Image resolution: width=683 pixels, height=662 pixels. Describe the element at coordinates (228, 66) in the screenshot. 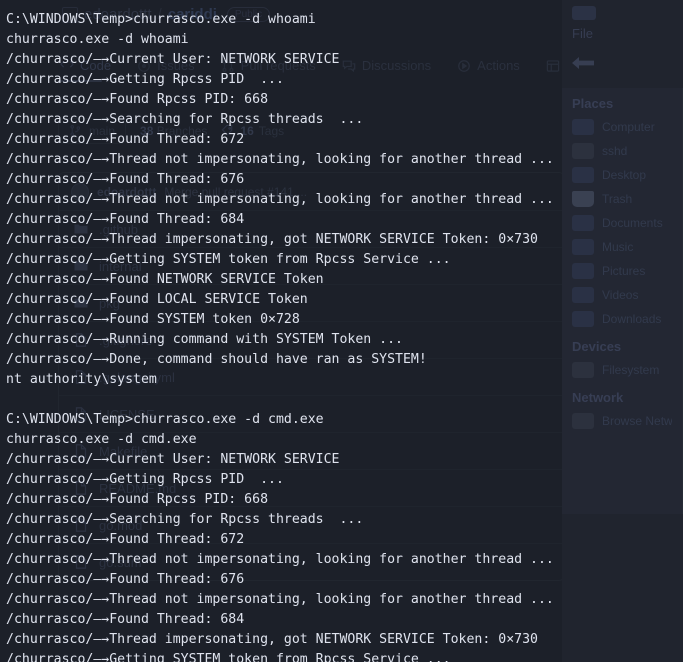

I see `git-pull-request-icon` at that location.